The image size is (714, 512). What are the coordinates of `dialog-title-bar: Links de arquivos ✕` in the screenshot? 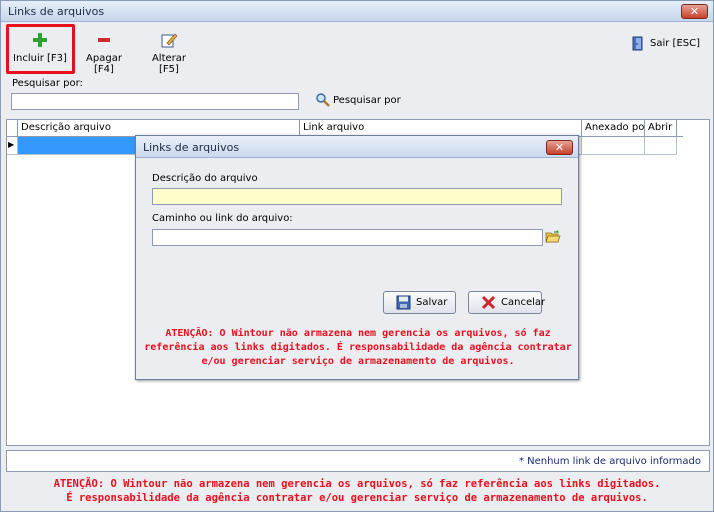 It's located at (357, 147).